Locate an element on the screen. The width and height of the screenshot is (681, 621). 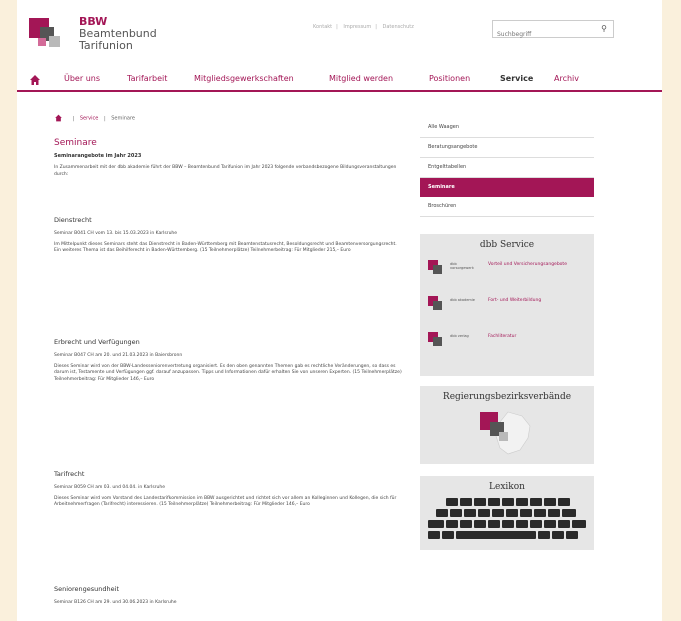
dbb-verlag-logo is located at coordinates (437, 340).